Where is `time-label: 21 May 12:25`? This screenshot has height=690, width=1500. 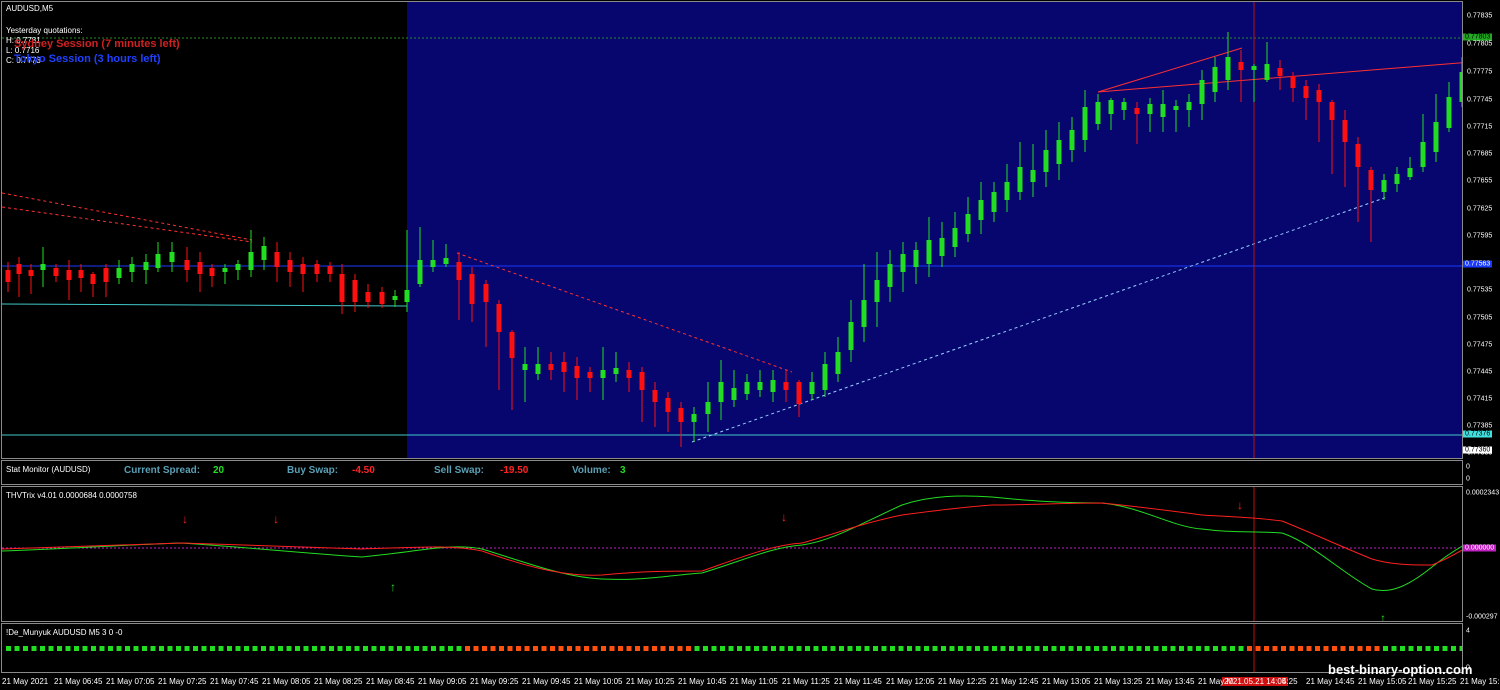
time-label: 21 May 12:25 is located at coordinates (962, 681).